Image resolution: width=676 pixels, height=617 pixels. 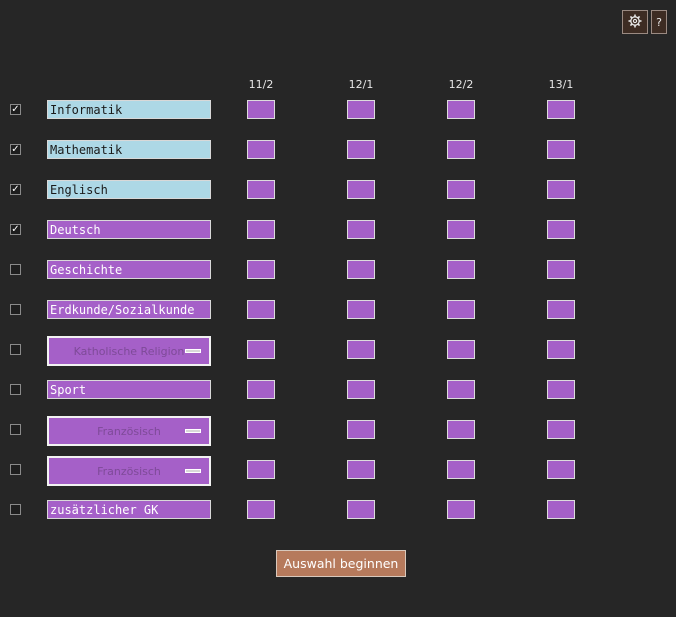 What do you see at coordinates (561, 84) in the screenshot?
I see `column-header-4: 13/1` at bounding box center [561, 84].